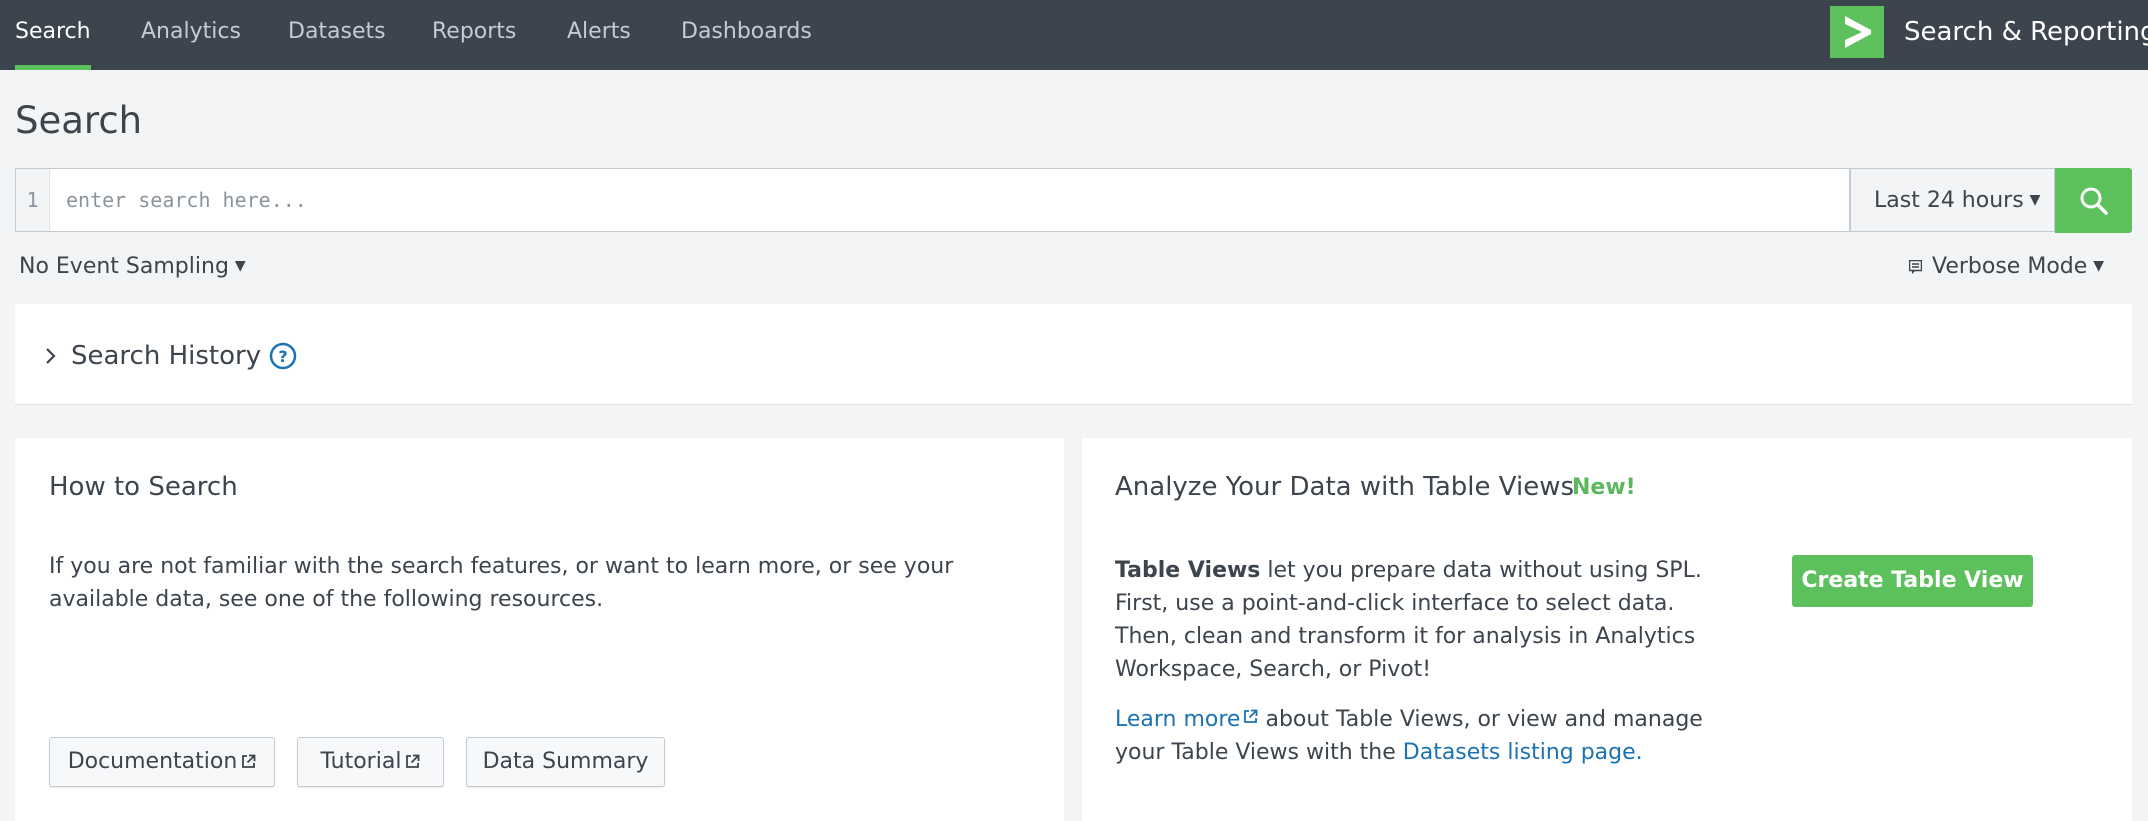 The height and width of the screenshot is (821, 2148). Describe the element at coordinates (1857, 32) in the screenshot. I see `splunk-chevron-icon` at that location.